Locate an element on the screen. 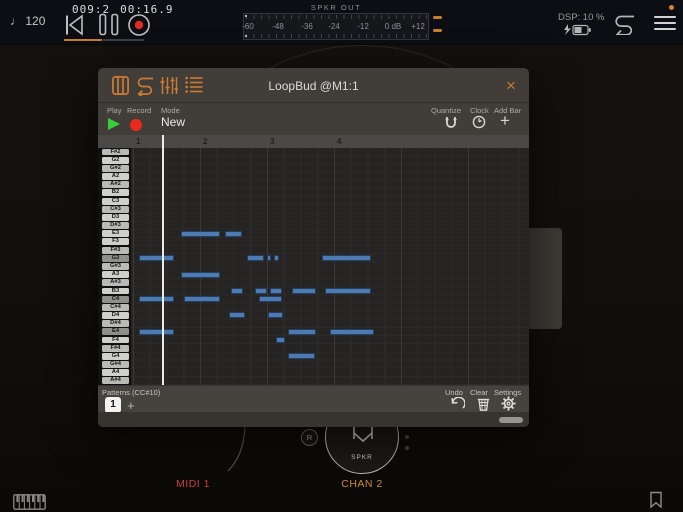  record-arm-button: R is located at coordinates (309, 437).